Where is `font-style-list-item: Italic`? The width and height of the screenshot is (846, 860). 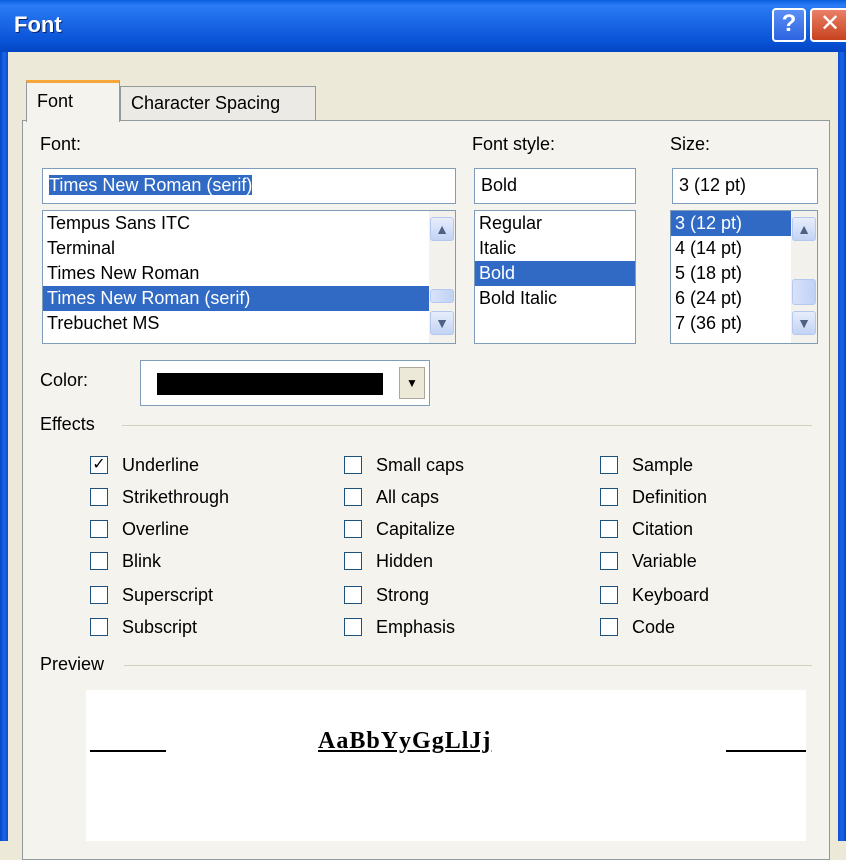 font-style-list-item: Italic is located at coordinates (555, 248).